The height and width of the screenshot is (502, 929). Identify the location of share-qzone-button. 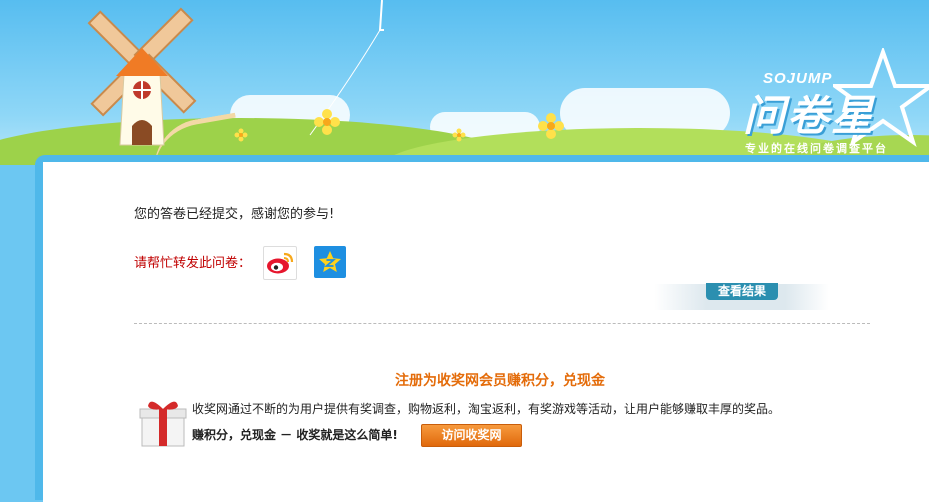
(330, 262).